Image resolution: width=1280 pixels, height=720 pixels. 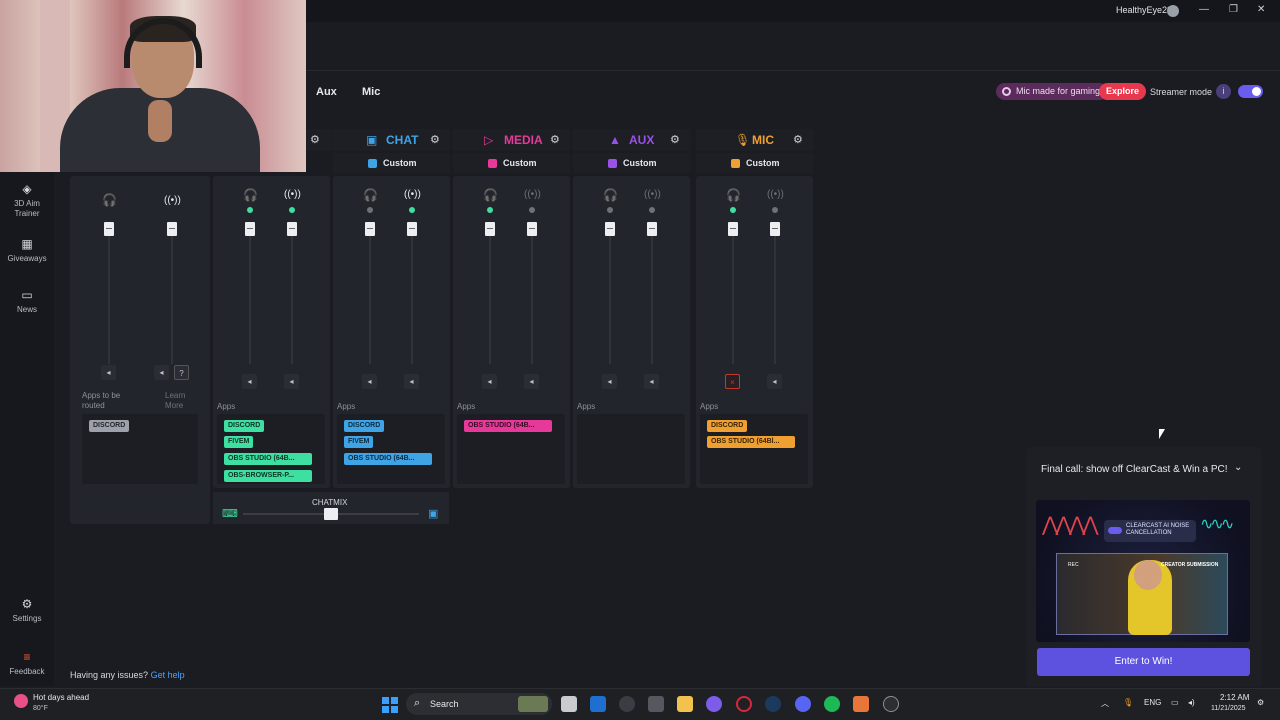 What do you see at coordinates (1143, 662) in the screenshot?
I see `enter-to-win-button: Enter to Win!` at bounding box center [1143, 662].